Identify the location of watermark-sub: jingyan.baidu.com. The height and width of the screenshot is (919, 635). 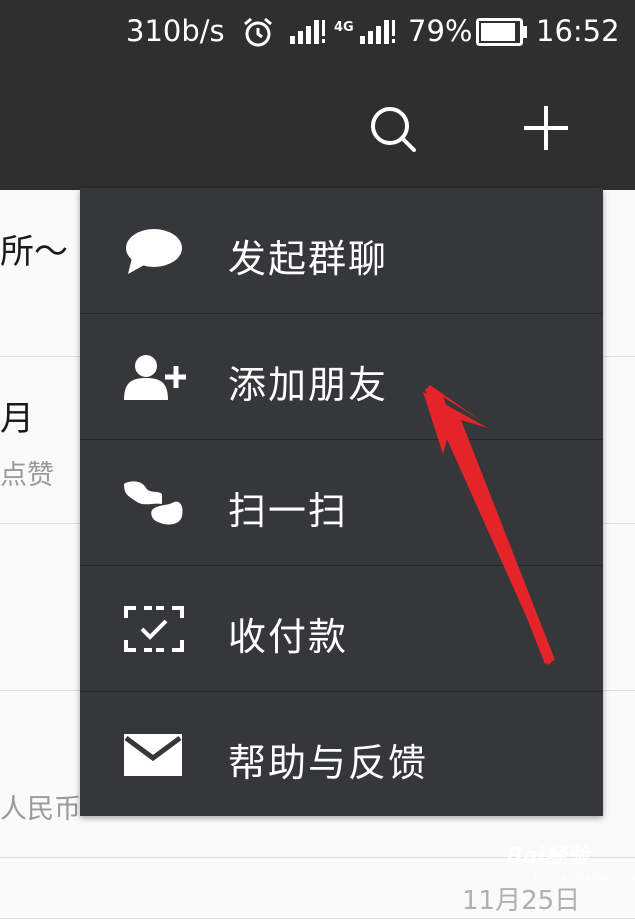
(584, 876).